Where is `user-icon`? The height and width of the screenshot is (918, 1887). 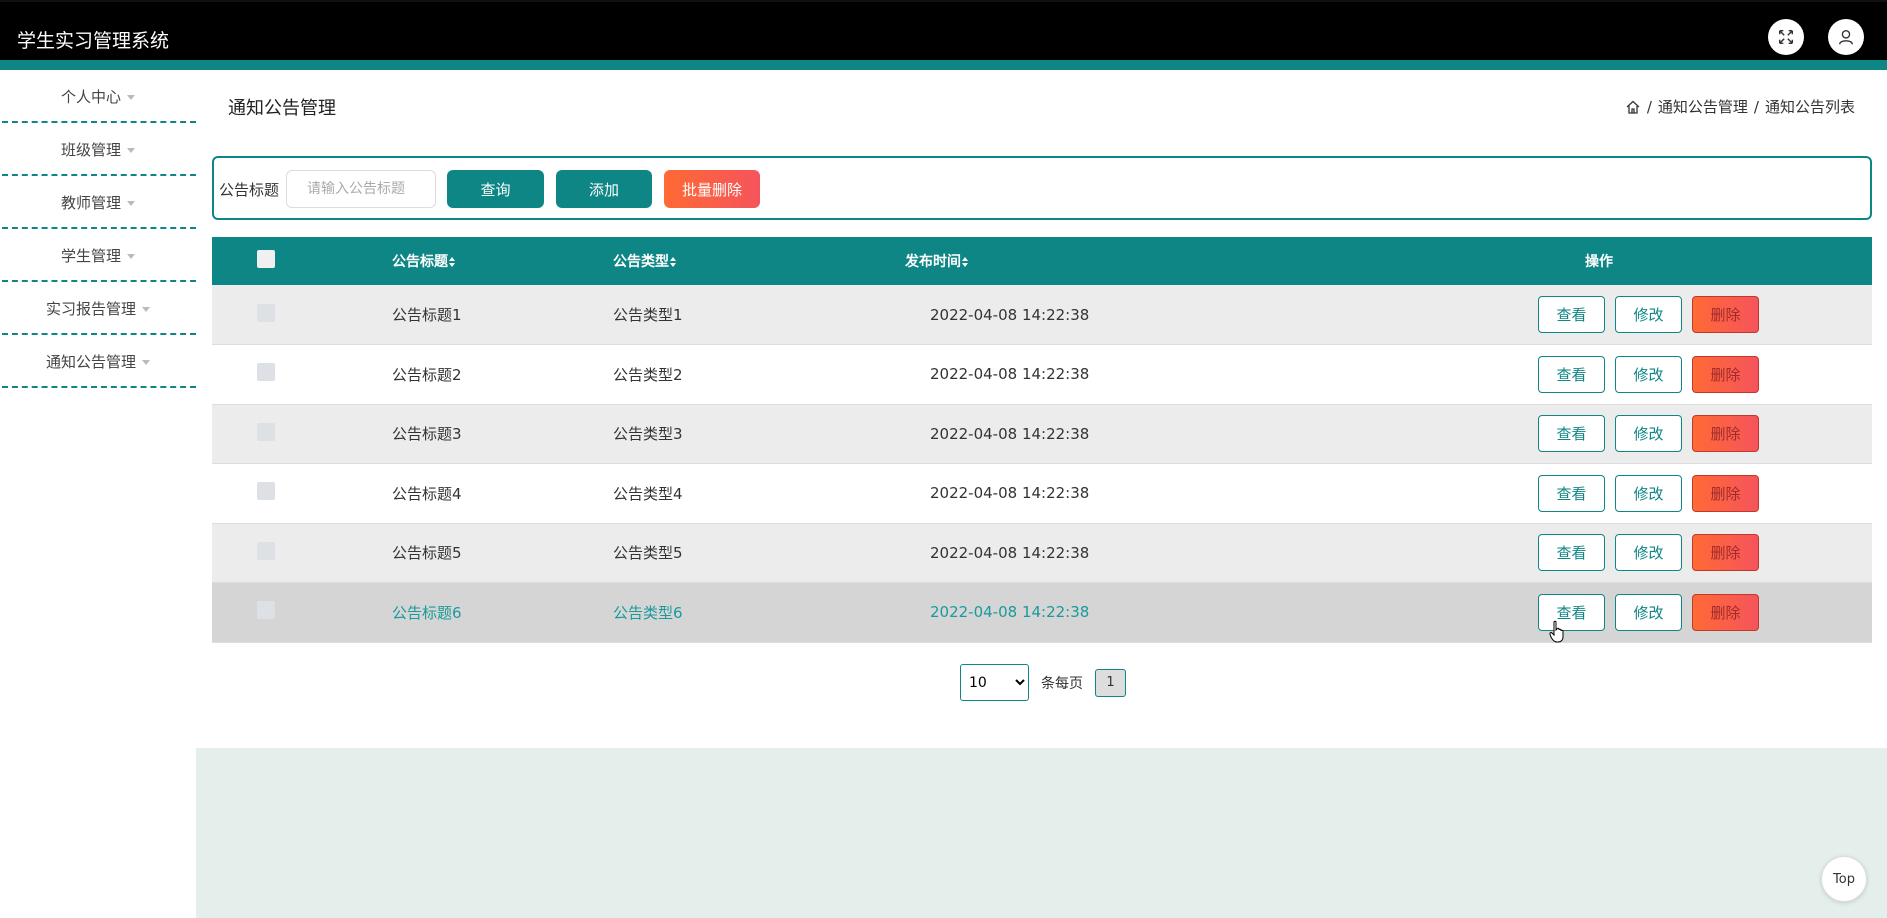
user-icon is located at coordinates (1846, 37).